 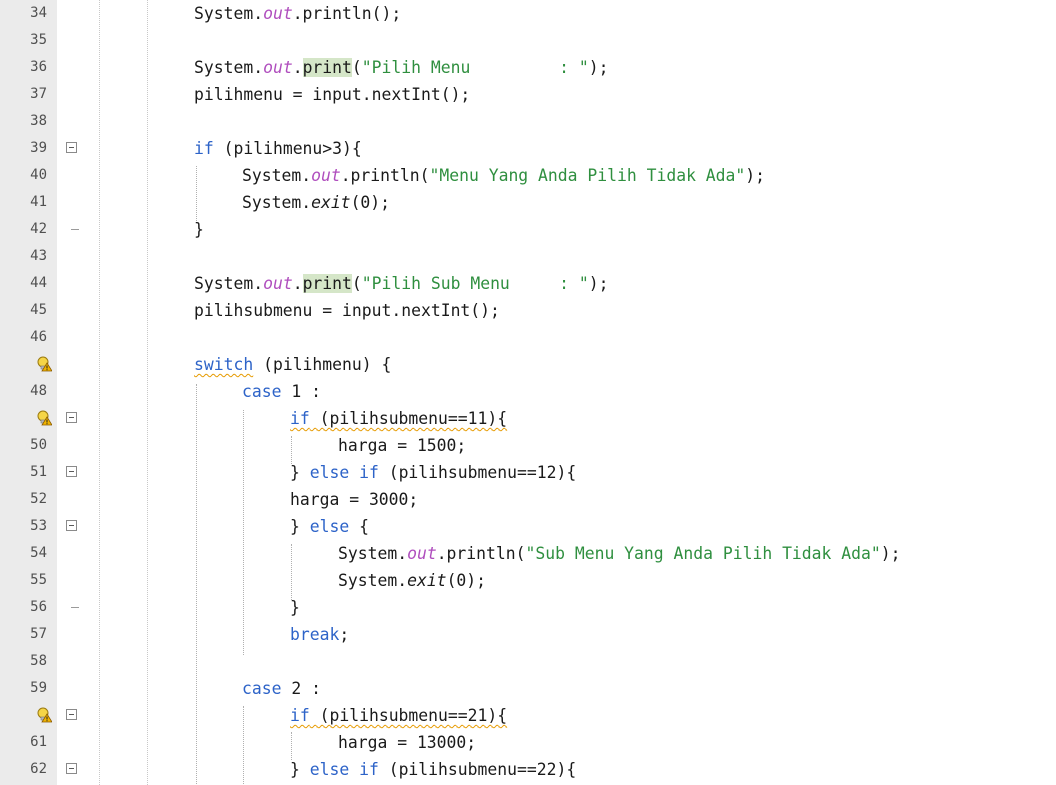 I want to click on code-line: 55 System.exit(0);, so click(x=528, y=580).